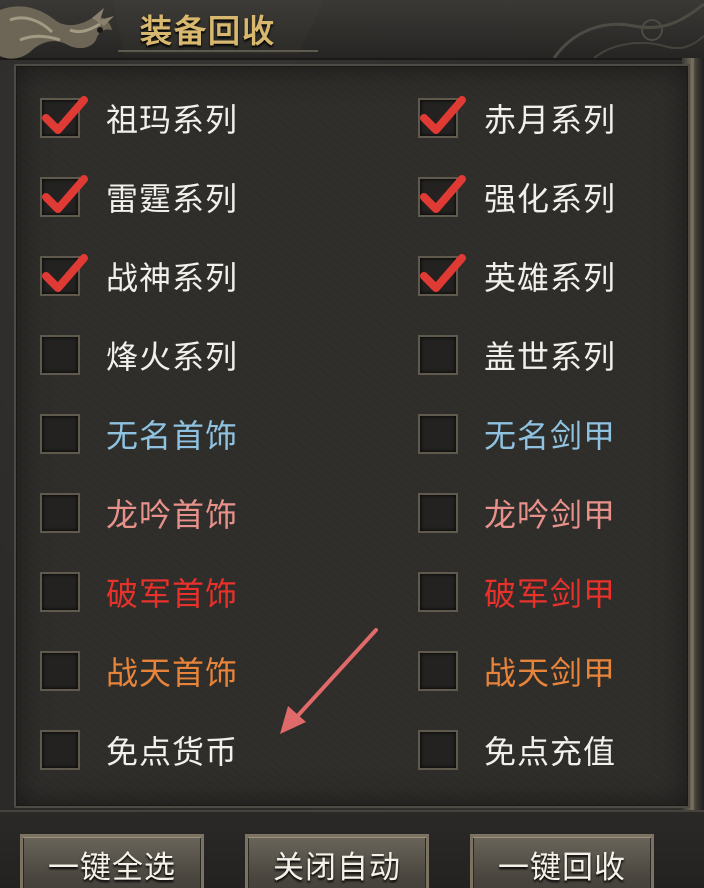  Describe the element at coordinates (550, 594) in the screenshot. I see `option-label: 破军剑甲` at that location.